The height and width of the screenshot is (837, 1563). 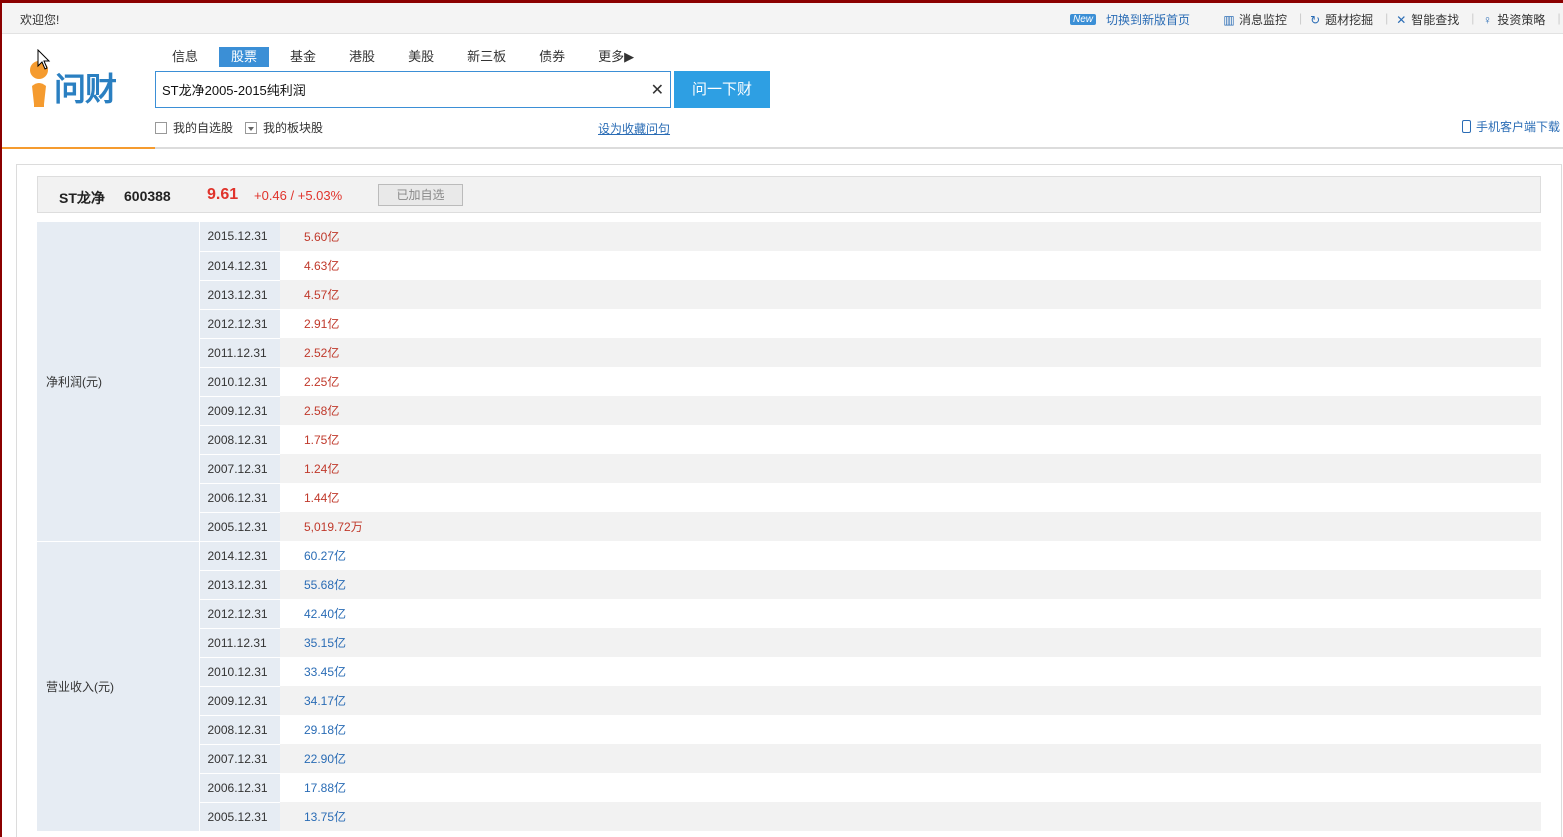 I want to click on table-row: 2009.12.31 34.17亿, so click(x=789, y=701).